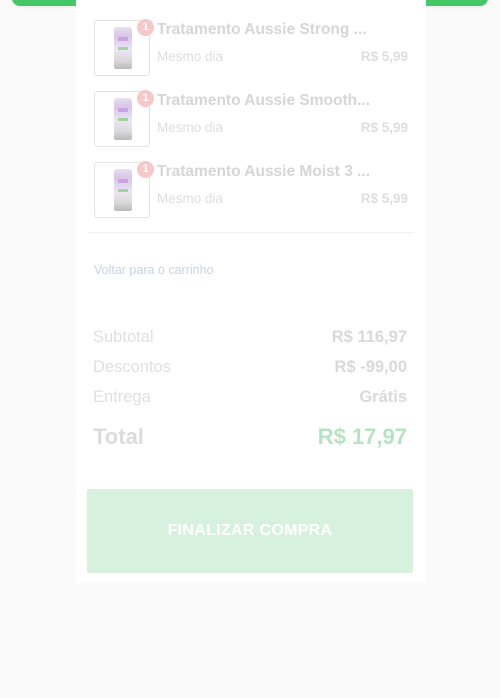  I want to click on total-label: Total, so click(118, 436).